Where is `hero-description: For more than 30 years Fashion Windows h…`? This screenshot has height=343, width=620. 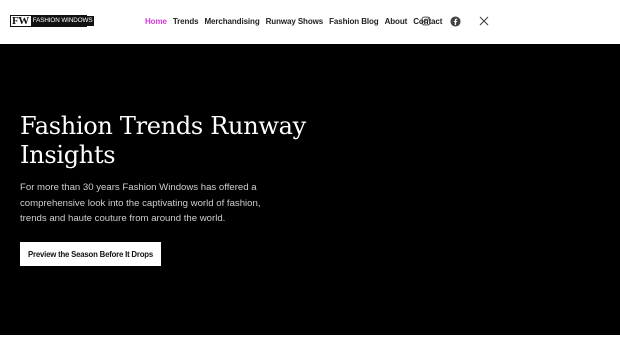 hero-description: For more than 30 years Fashion Windows h… is located at coordinates (140, 203).